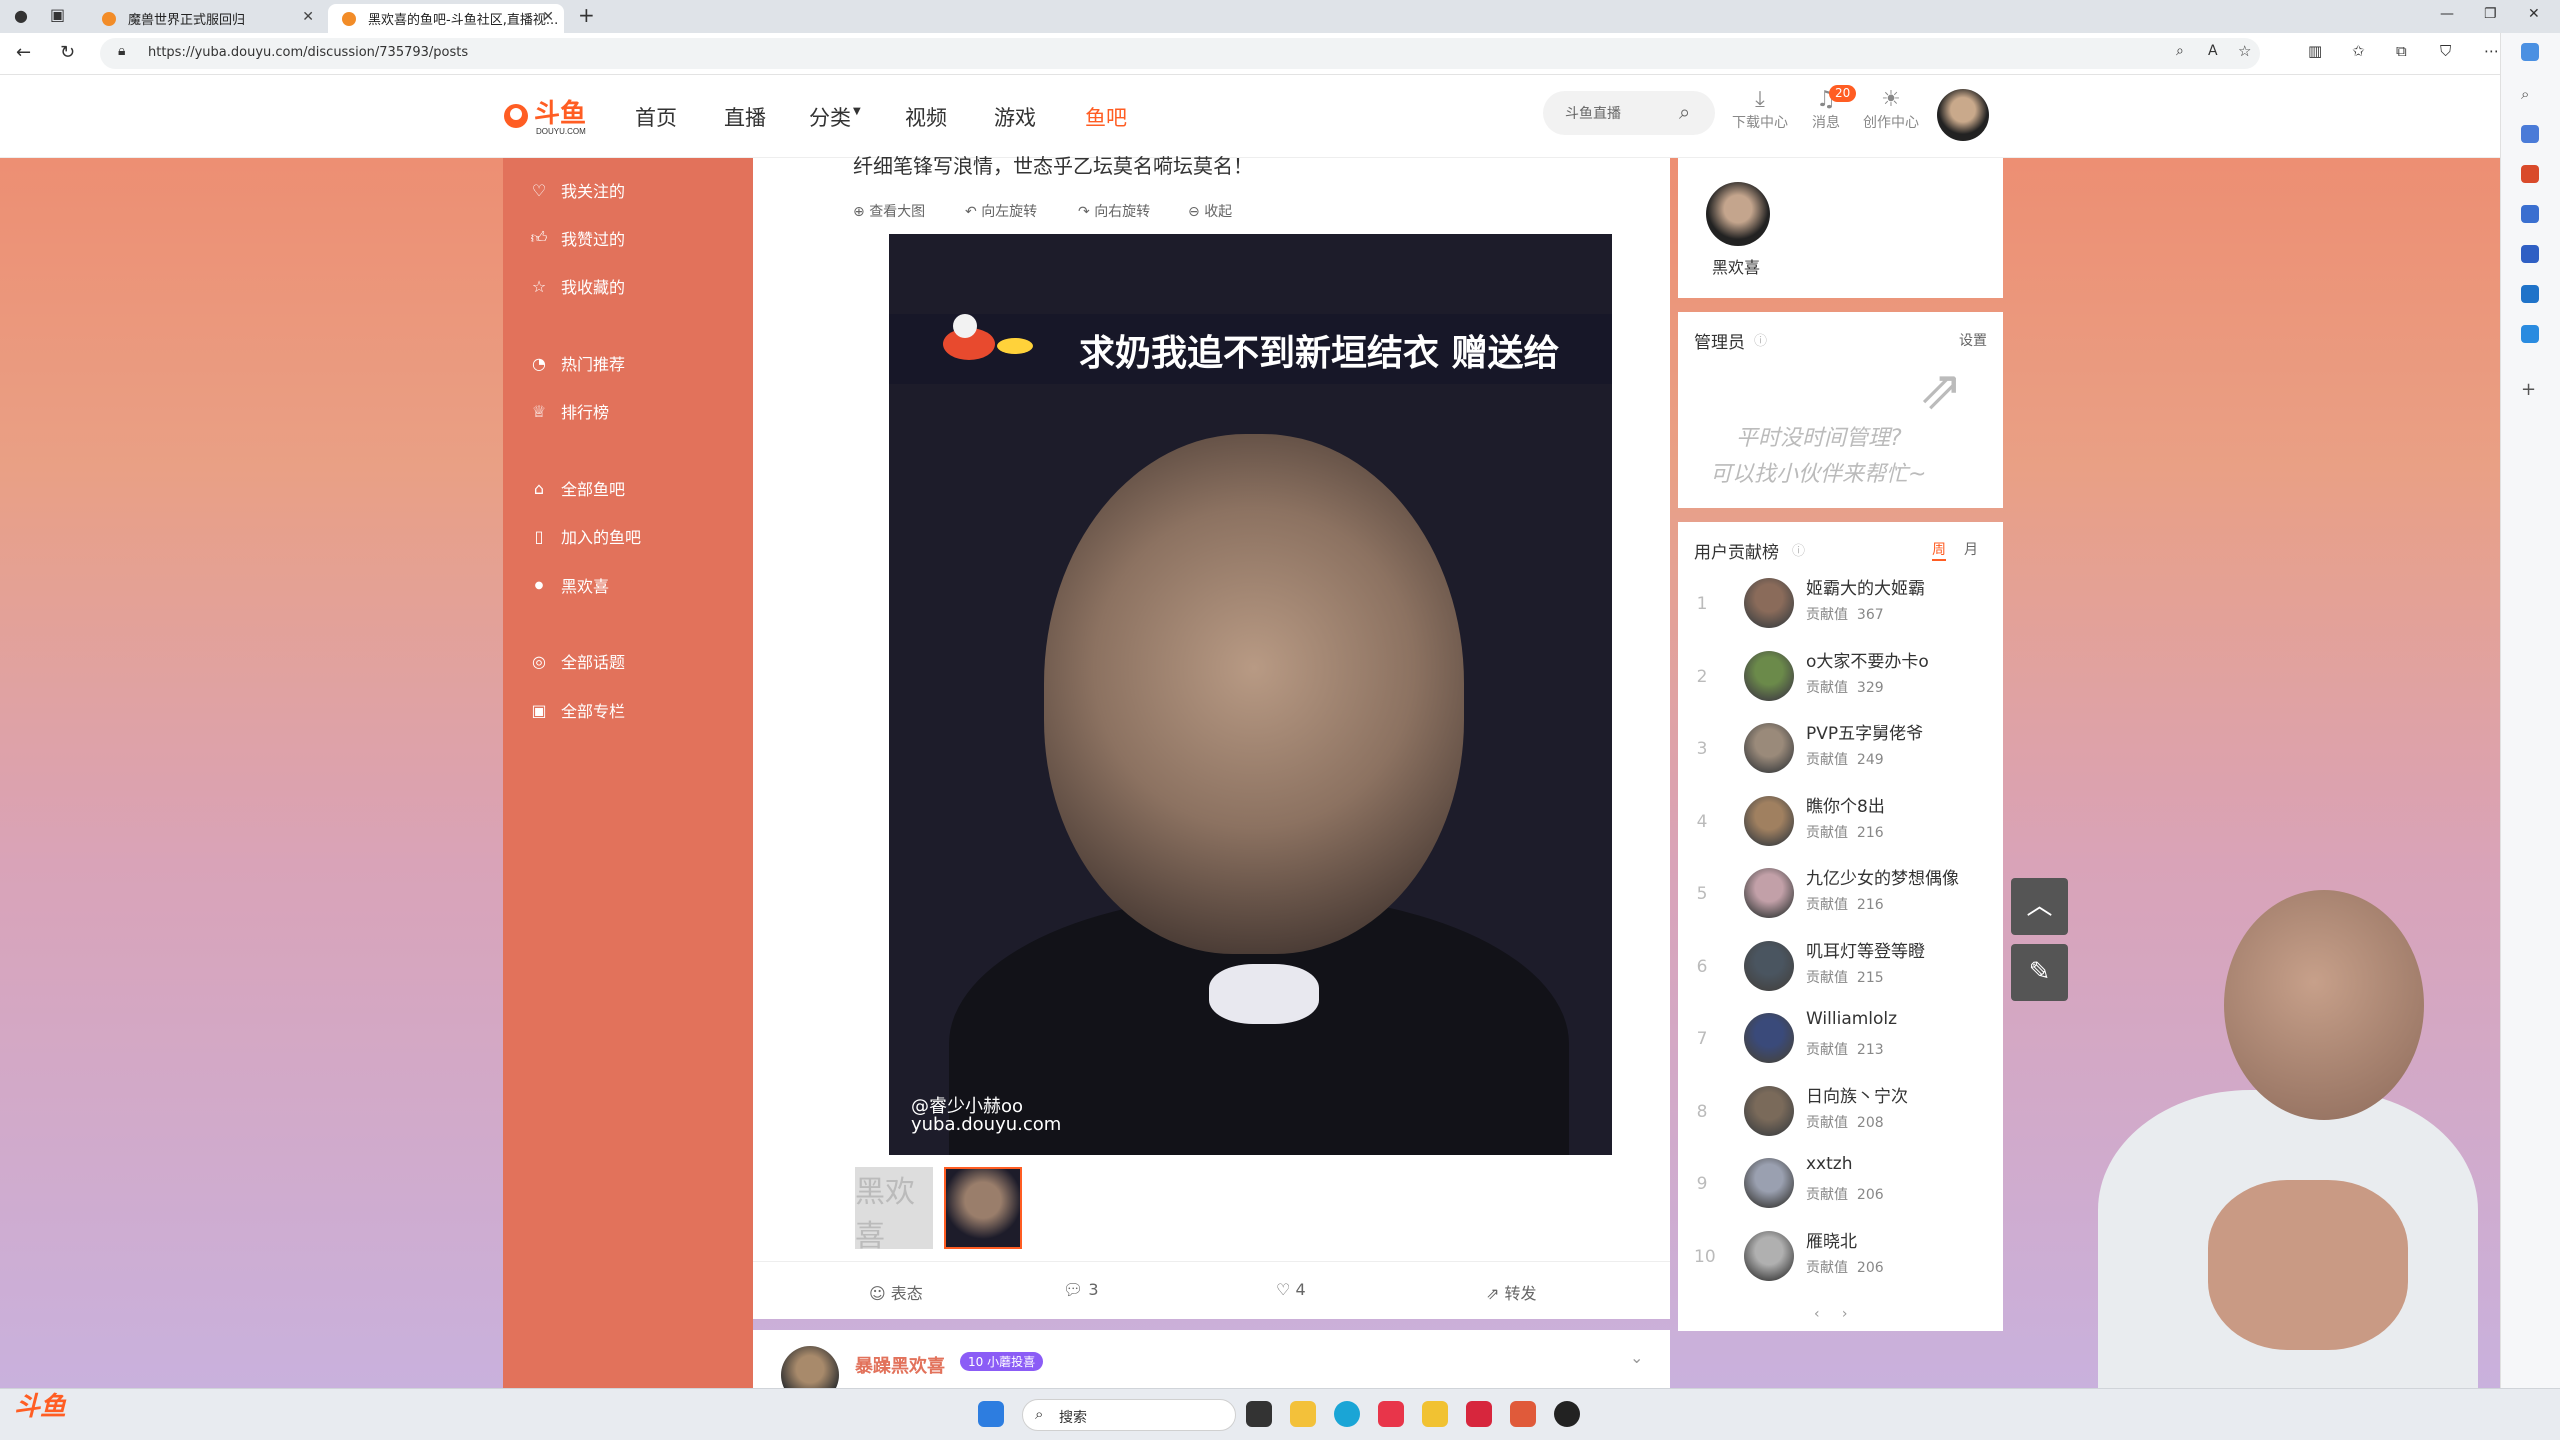 The image size is (2560, 1440). Describe the element at coordinates (1015, 117) in the screenshot. I see `nav-game: 游戏` at that location.